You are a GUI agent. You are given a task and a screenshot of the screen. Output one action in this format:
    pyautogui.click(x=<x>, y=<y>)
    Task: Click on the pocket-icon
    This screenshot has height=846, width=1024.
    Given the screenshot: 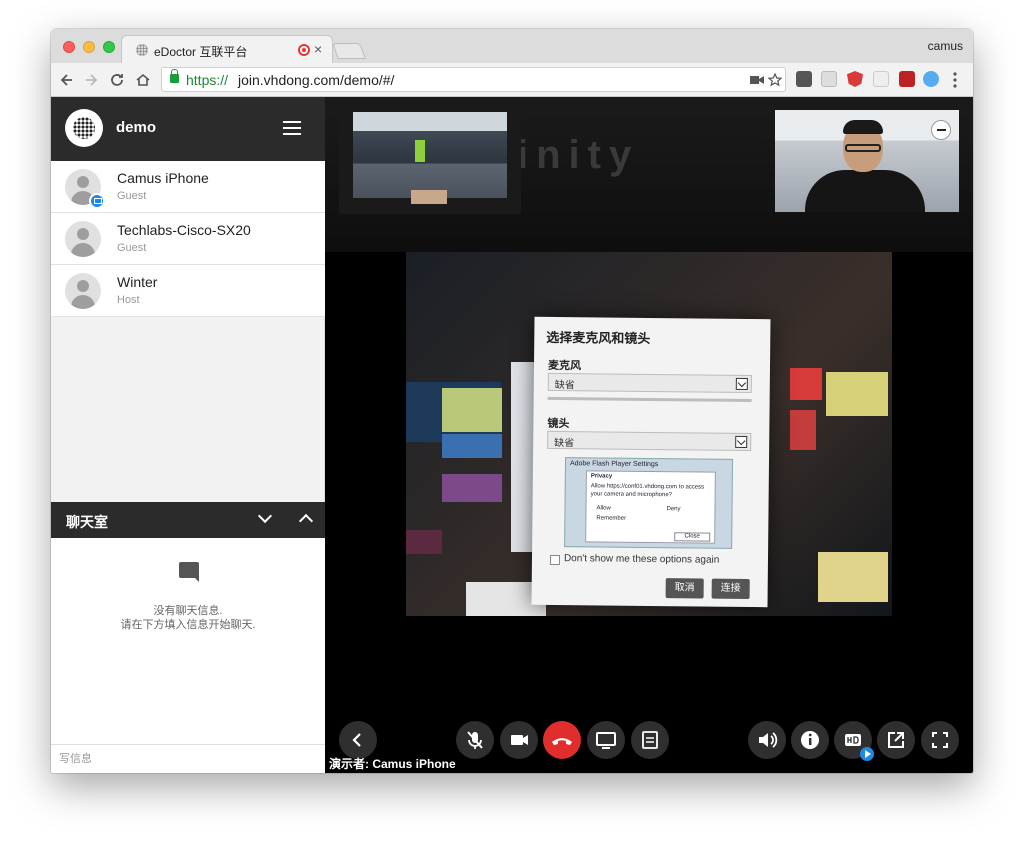 What is the action you would take?
    pyautogui.click(x=804, y=79)
    